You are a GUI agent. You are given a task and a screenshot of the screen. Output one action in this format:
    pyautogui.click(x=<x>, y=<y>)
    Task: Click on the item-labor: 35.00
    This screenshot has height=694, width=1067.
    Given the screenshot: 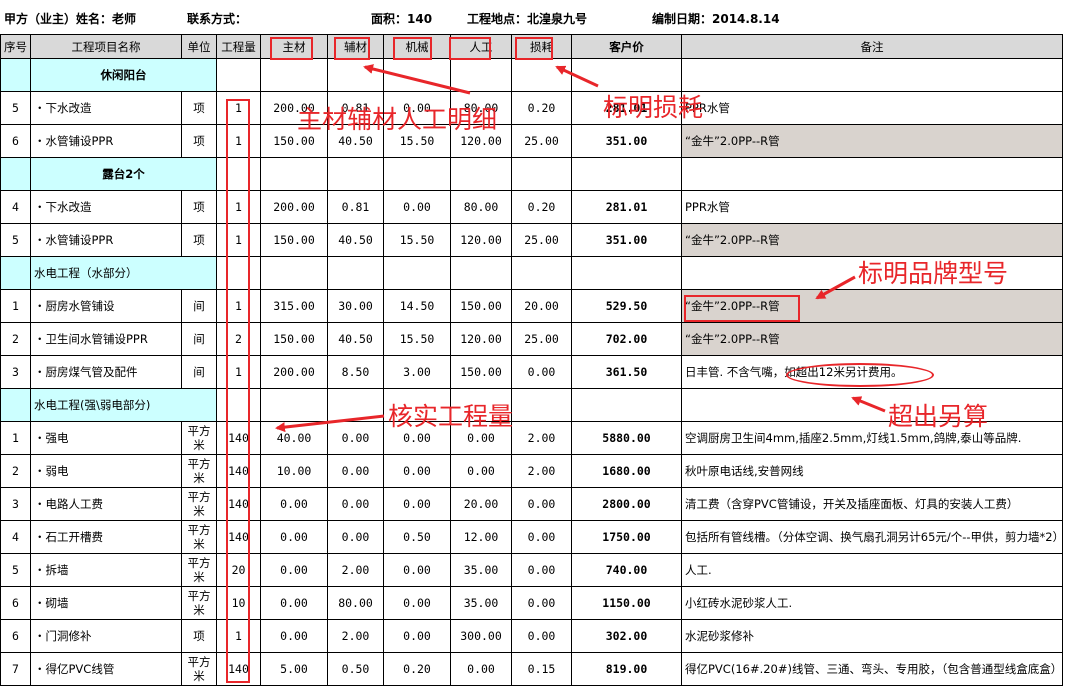 What is the action you would take?
    pyautogui.click(x=481, y=570)
    